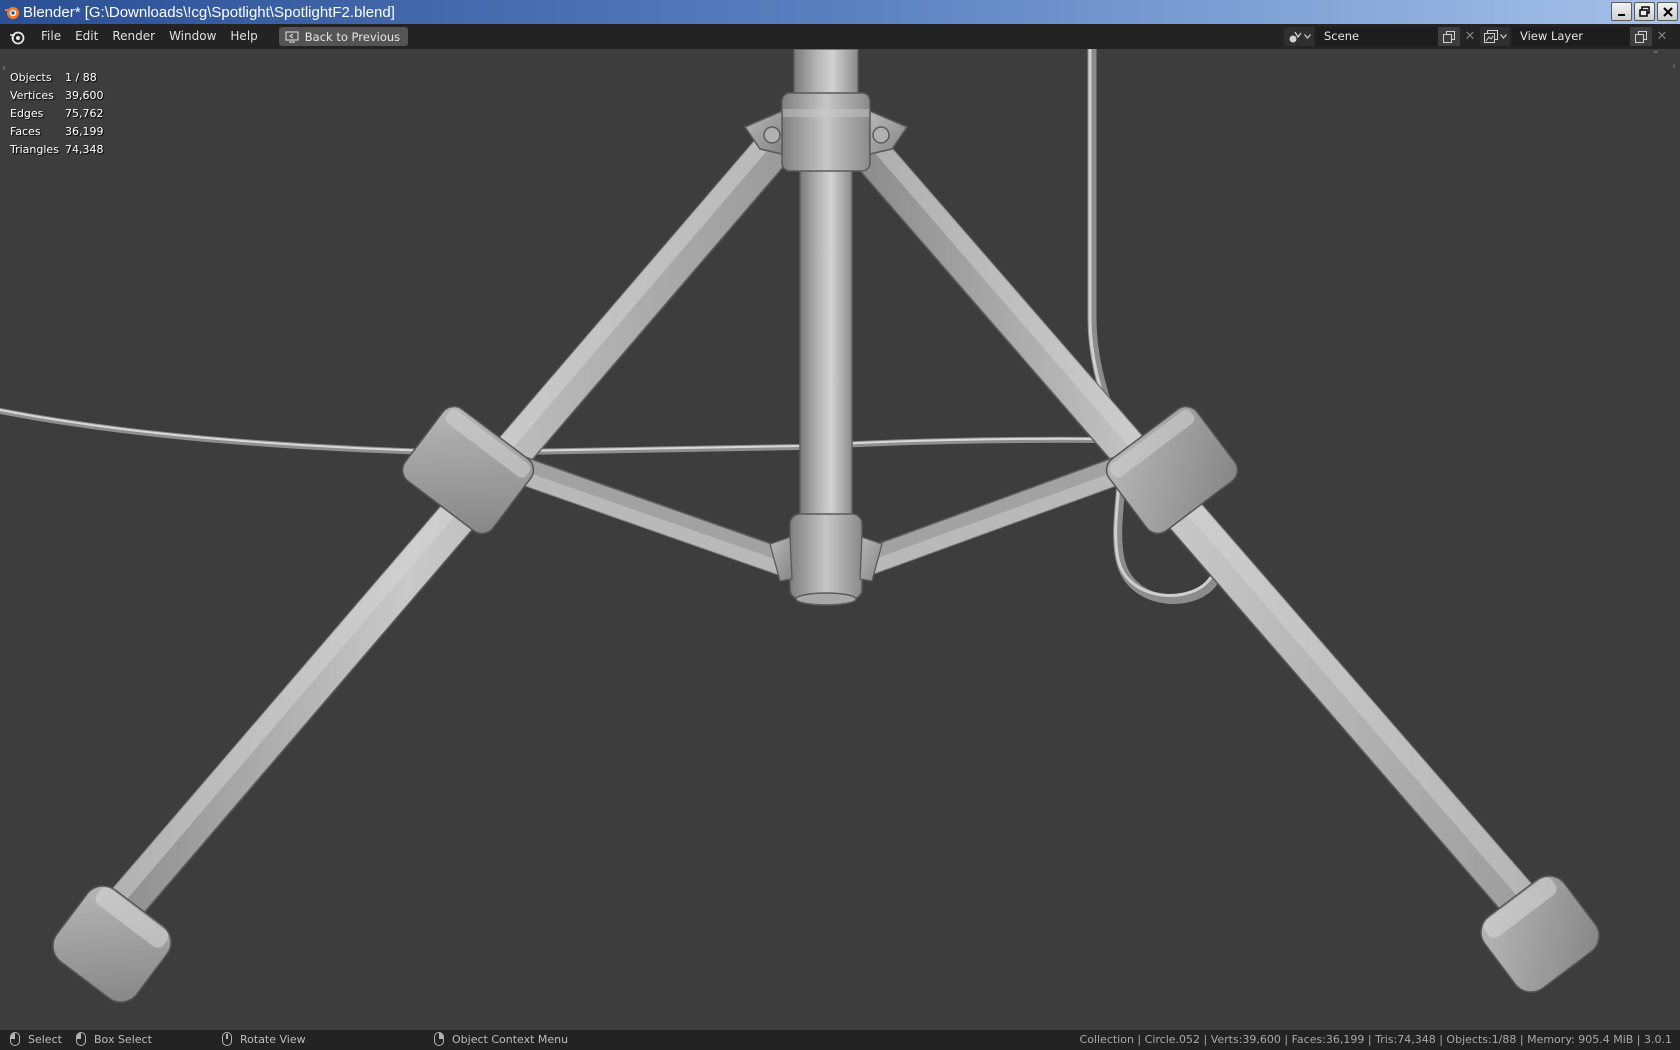  Describe the element at coordinates (36, 1039) in the screenshot. I see `status-select: Select` at that location.